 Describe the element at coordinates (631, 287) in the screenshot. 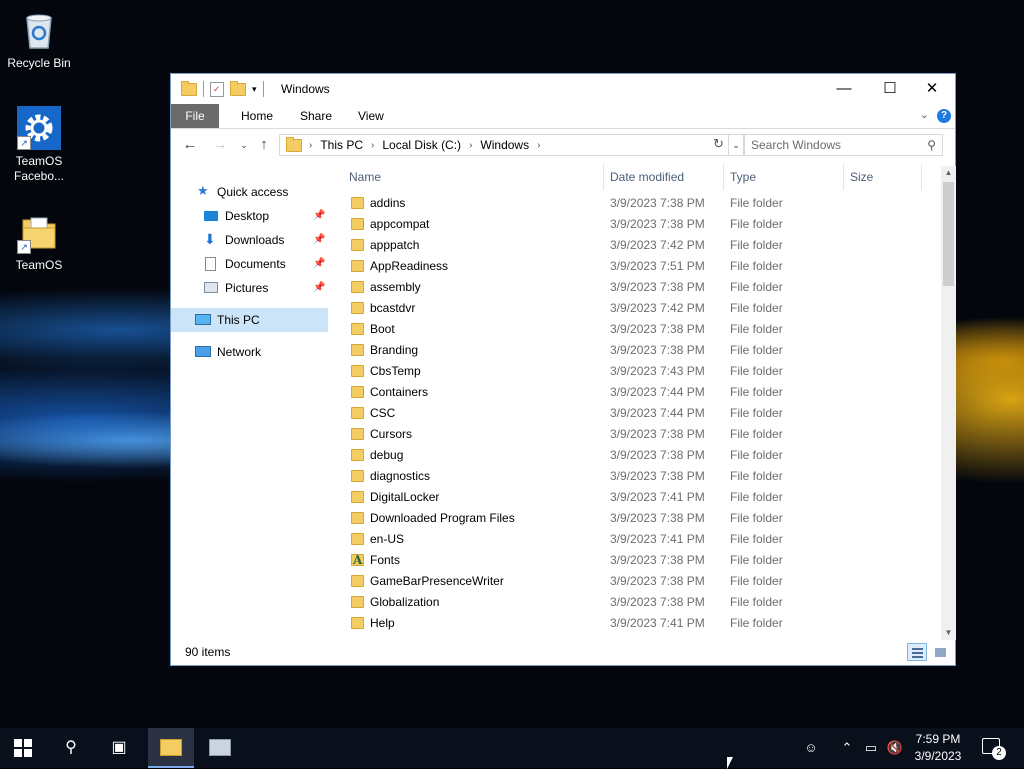

I see `file-row: assembly 3/9/2023 7:38 PM File folder` at that location.